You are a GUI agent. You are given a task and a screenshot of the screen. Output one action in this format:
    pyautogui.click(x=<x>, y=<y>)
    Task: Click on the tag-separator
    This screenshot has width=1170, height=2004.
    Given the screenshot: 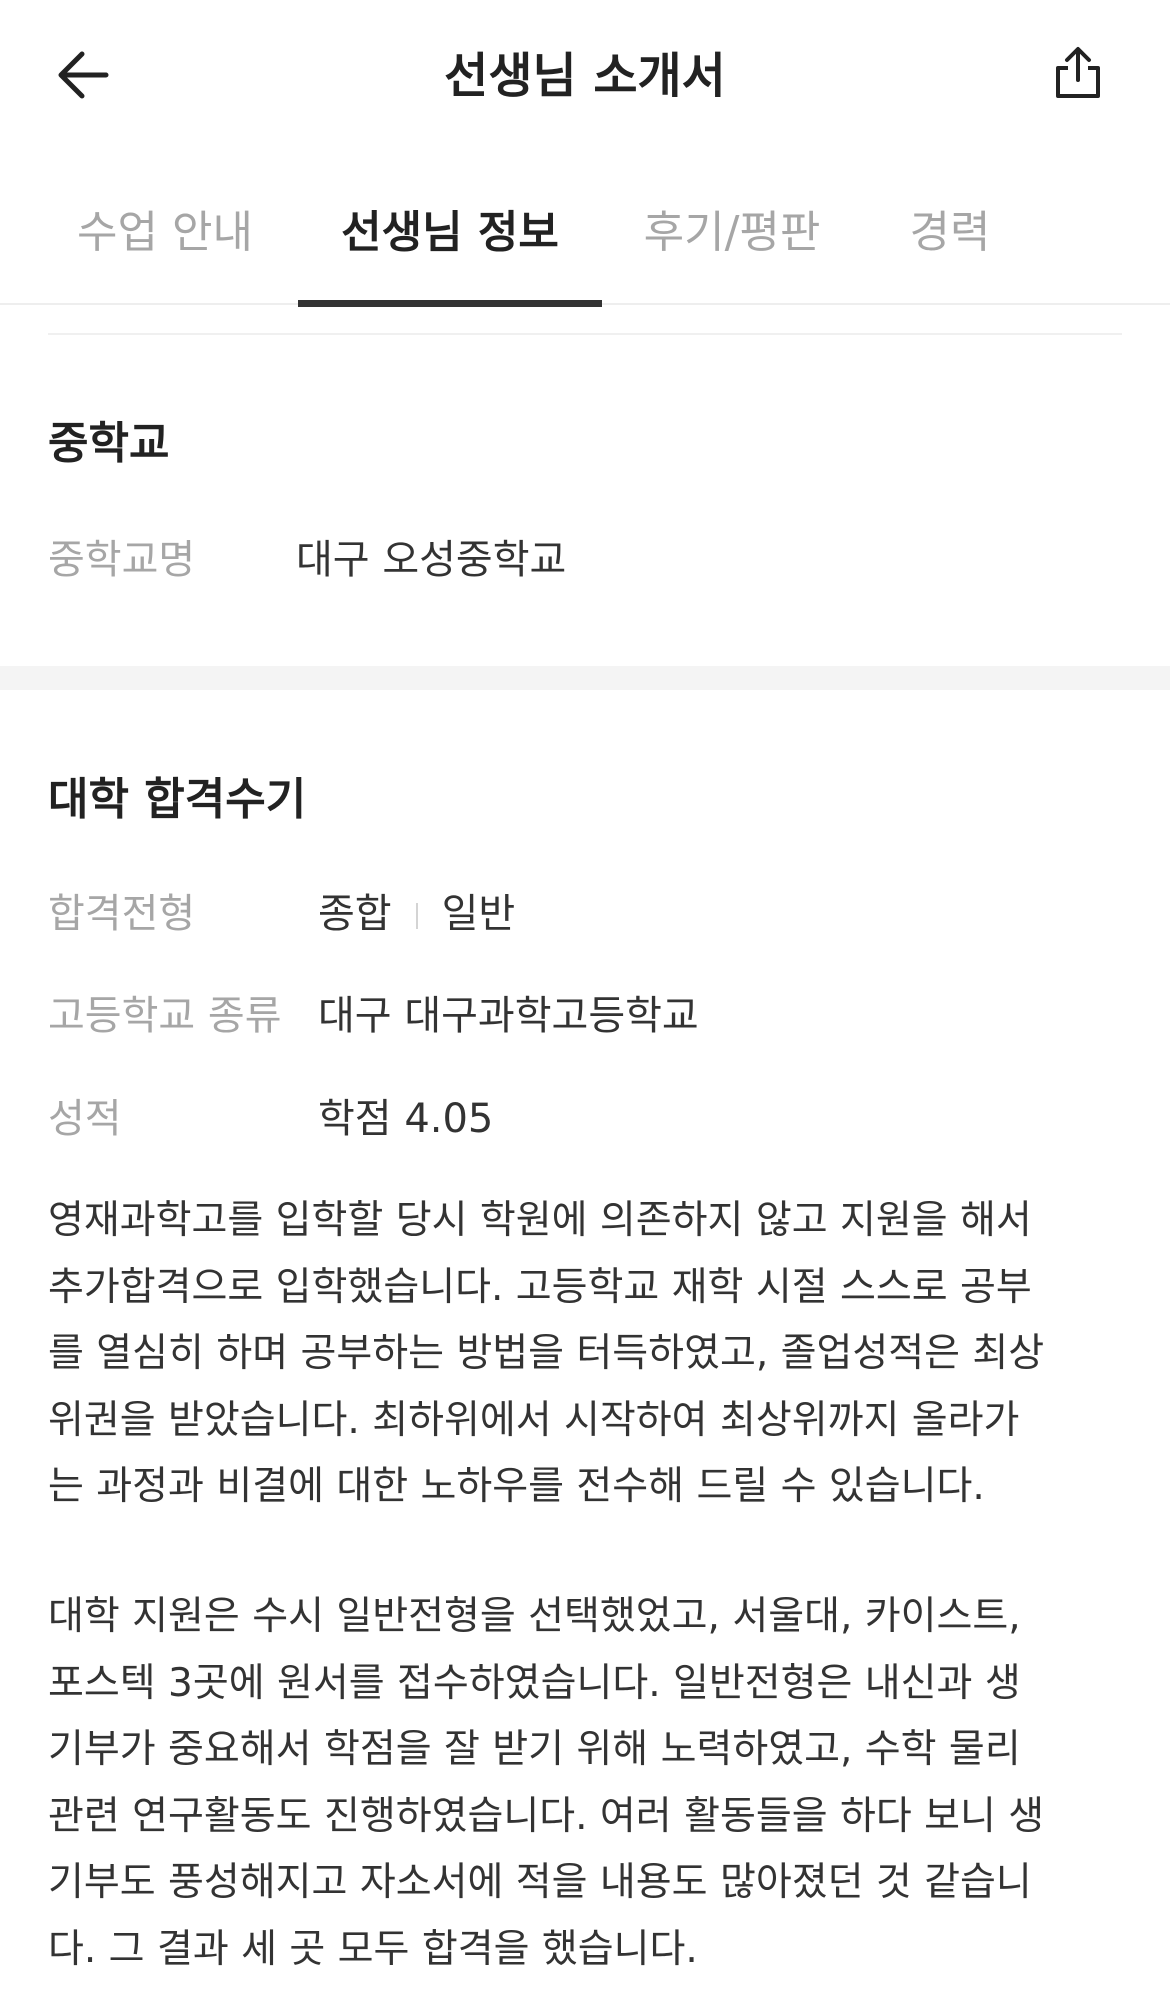 What is the action you would take?
    pyautogui.click(x=416, y=916)
    